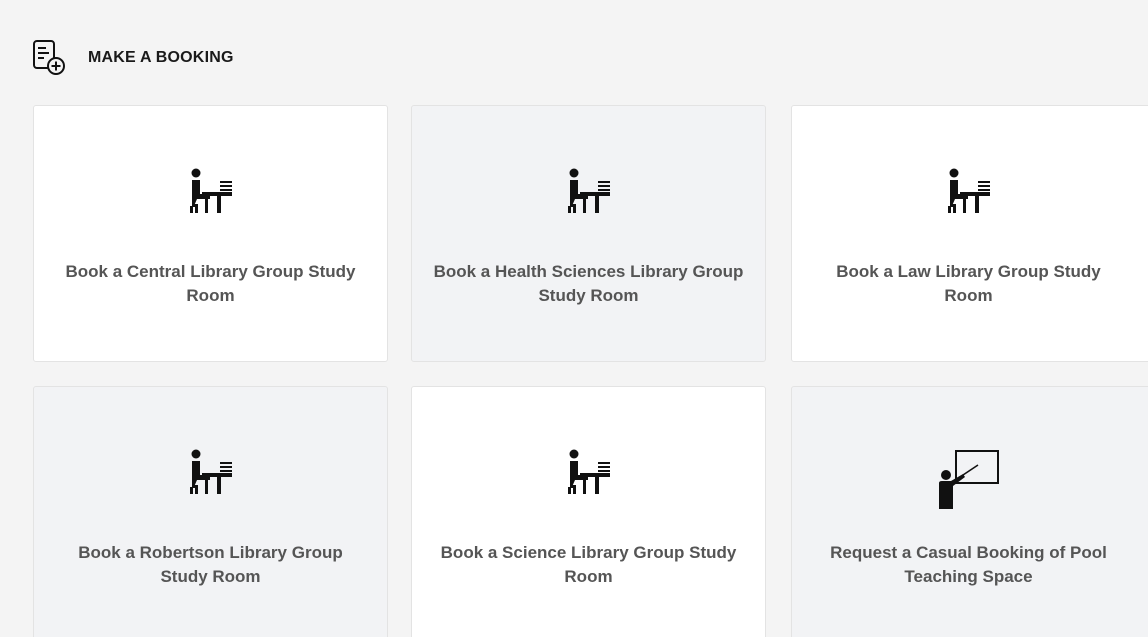 The width and height of the screenshot is (1148, 637). What do you see at coordinates (161, 57) in the screenshot?
I see `page-title: MAKE A BOOKING` at bounding box center [161, 57].